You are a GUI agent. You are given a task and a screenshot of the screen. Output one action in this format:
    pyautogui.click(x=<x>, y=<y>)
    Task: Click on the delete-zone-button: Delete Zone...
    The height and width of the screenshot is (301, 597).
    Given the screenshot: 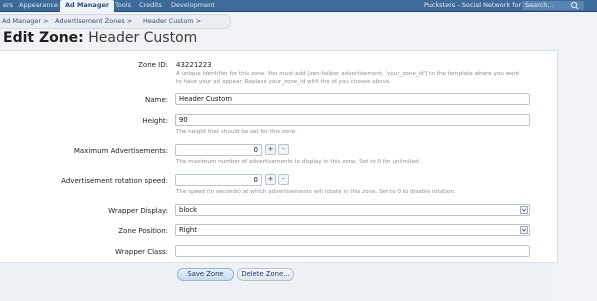 What is the action you would take?
    pyautogui.click(x=265, y=274)
    